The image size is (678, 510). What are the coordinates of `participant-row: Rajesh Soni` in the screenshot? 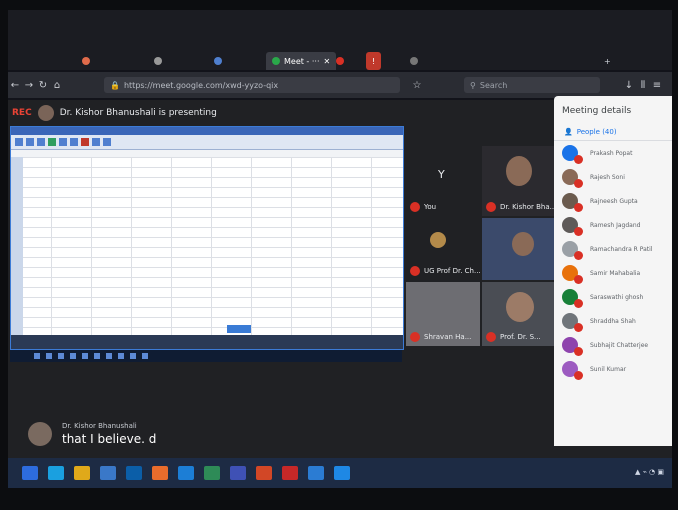 It's located at (613, 177).